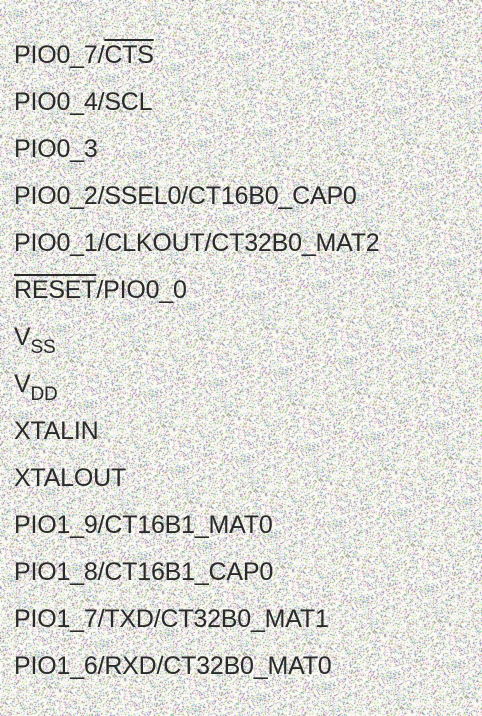 The width and height of the screenshot is (482, 716). What do you see at coordinates (70, 478) in the screenshot?
I see `pin-label-text: XTALOUT` at bounding box center [70, 478].